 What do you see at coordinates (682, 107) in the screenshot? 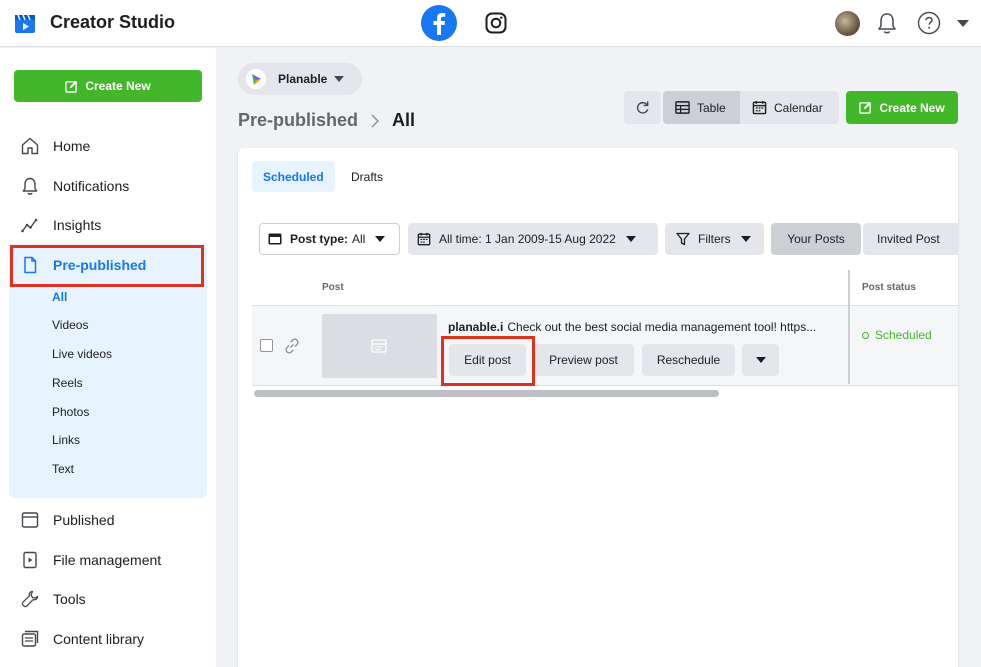
I see `table-icon` at bounding box center [682, 107].